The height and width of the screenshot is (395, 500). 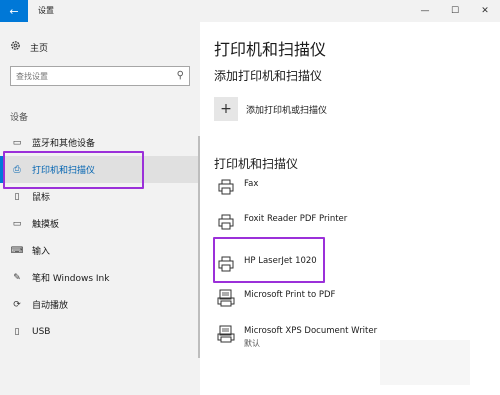 What do you see at coordinates (250, 11) in the screenshot?
I see `title-bar: ← 设置 — ☐ ✕` at bounding box center [250, 11].